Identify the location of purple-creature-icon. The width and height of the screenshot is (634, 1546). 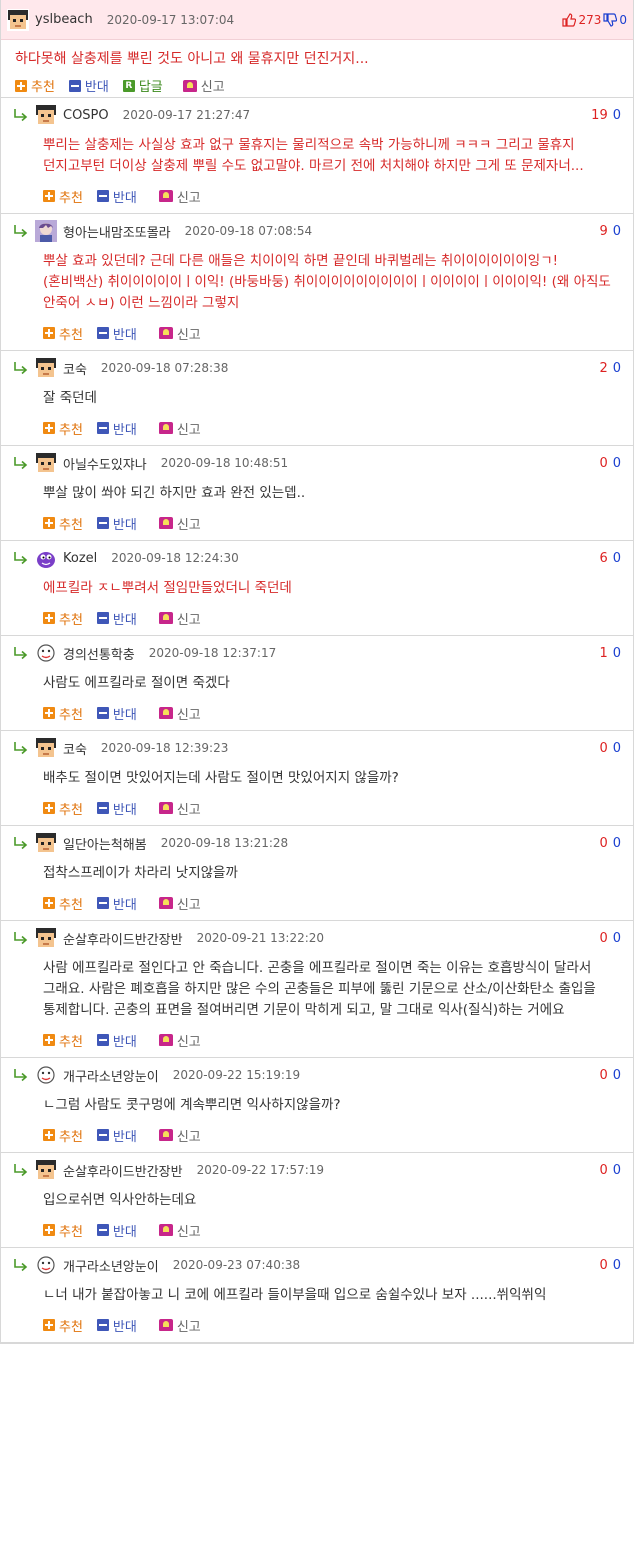
(46, 558).